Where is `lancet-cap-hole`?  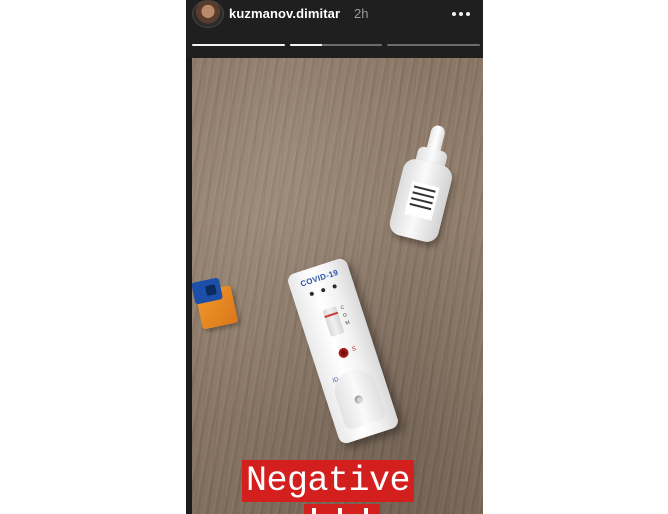
lancet-cap-hole is located at coordinates (211, 290).